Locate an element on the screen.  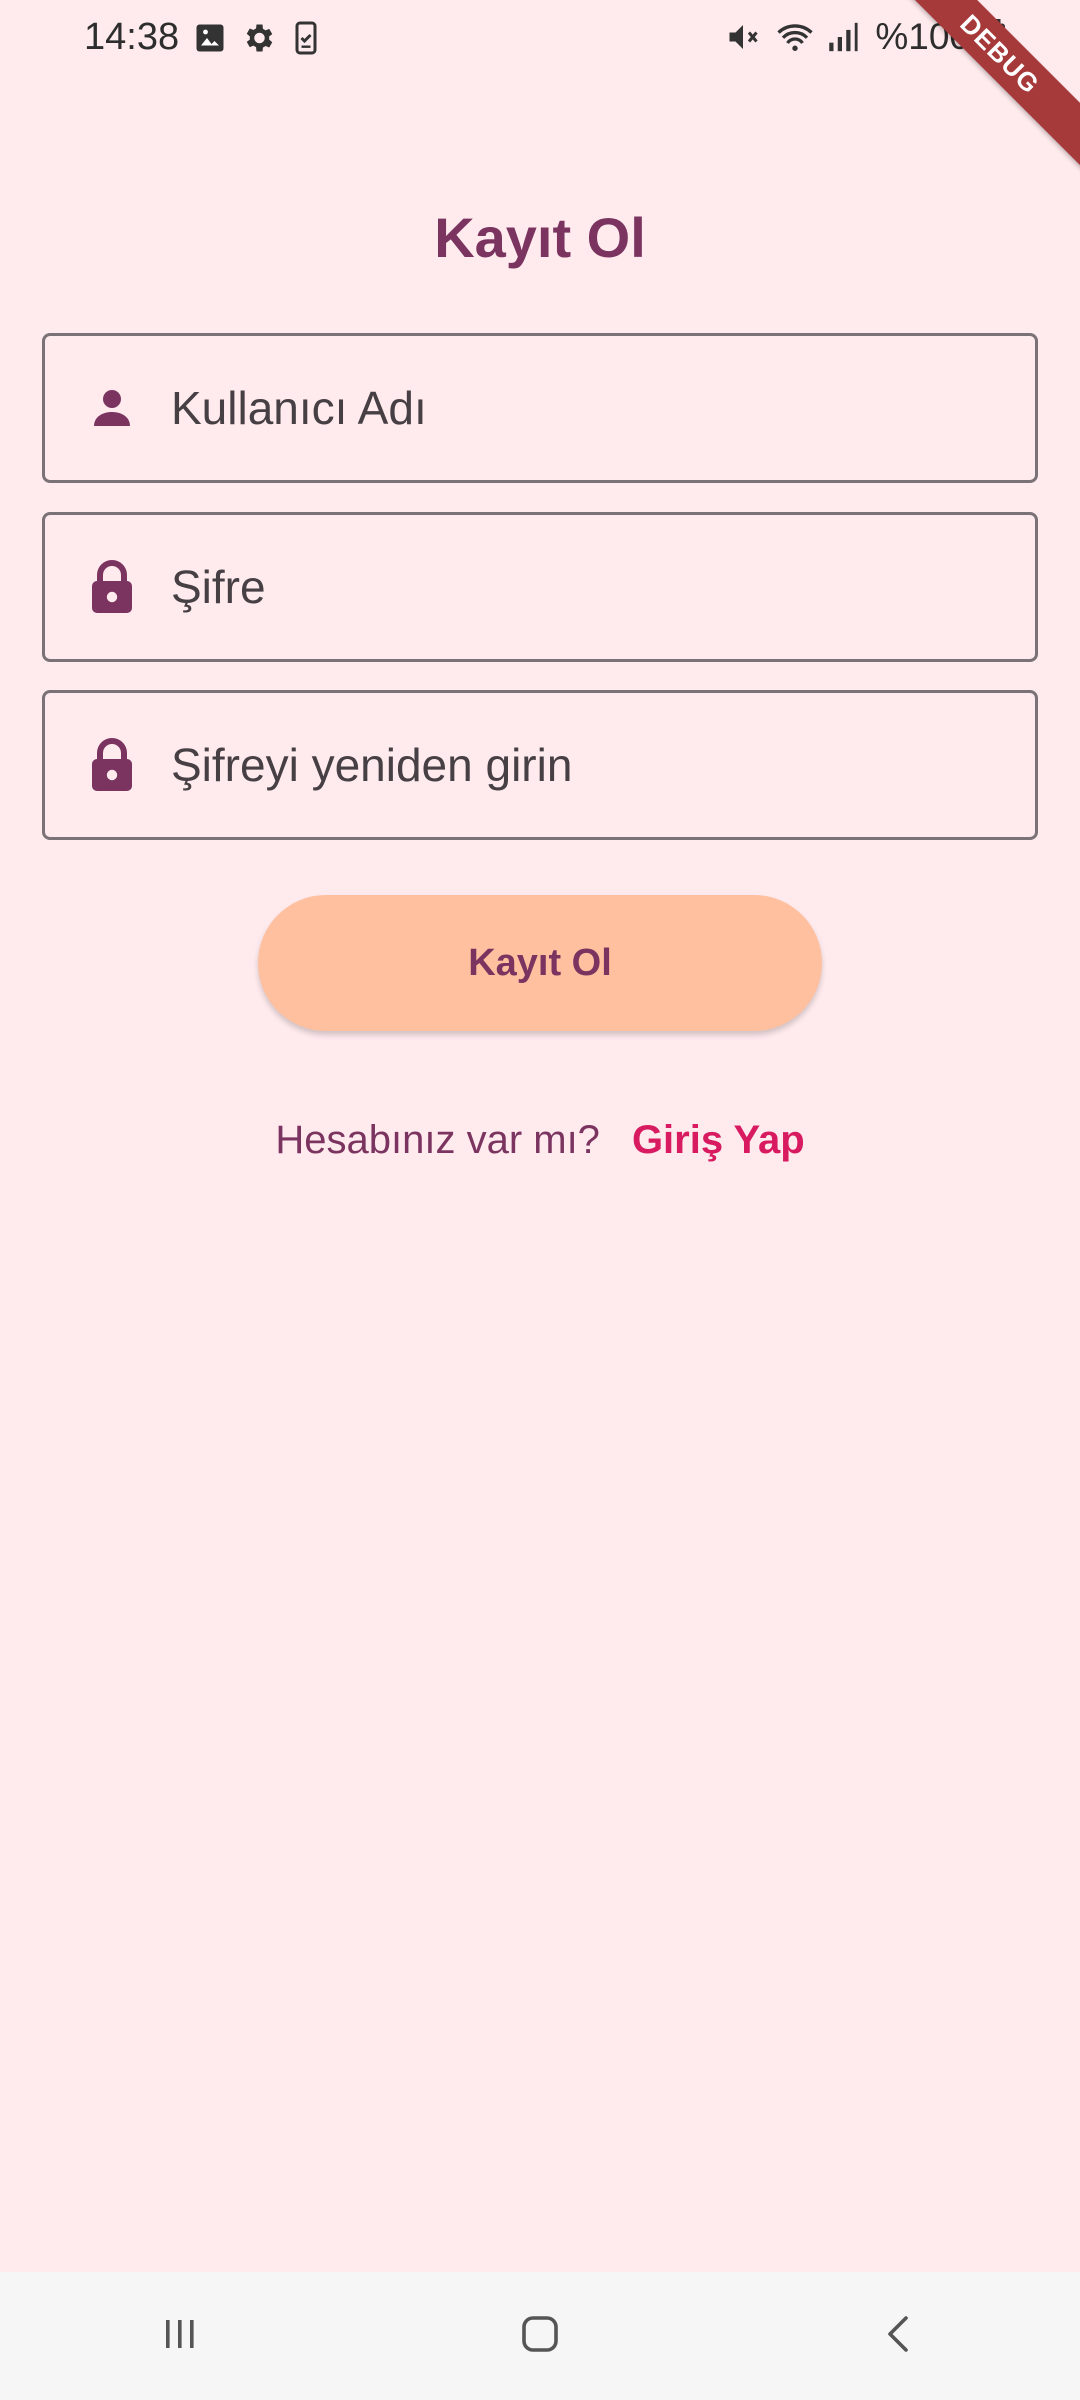
recents-icon is located at coordinates (180, 2336).